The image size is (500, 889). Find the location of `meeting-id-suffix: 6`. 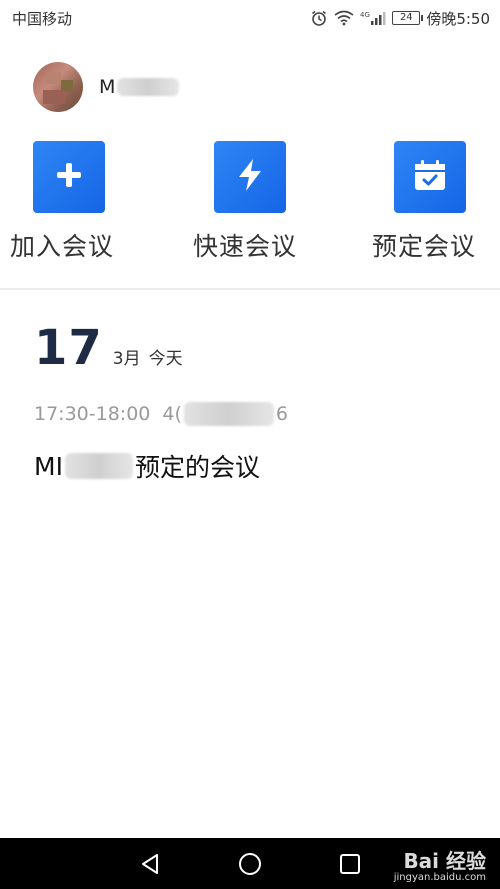

meeting-id-suffix: 6 is located at coordinates (281, 414).